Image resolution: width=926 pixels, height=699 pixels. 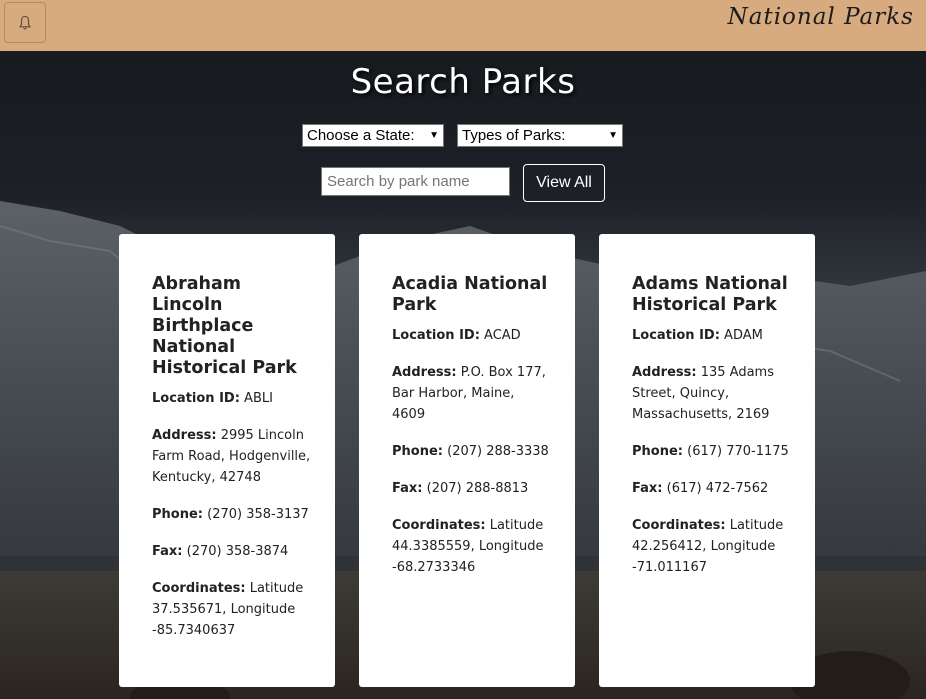 What do you see at coordinates (361, 135) in the screenshot?
I see `state-select-value: Choose a State:` at bounding box center [361, 135].